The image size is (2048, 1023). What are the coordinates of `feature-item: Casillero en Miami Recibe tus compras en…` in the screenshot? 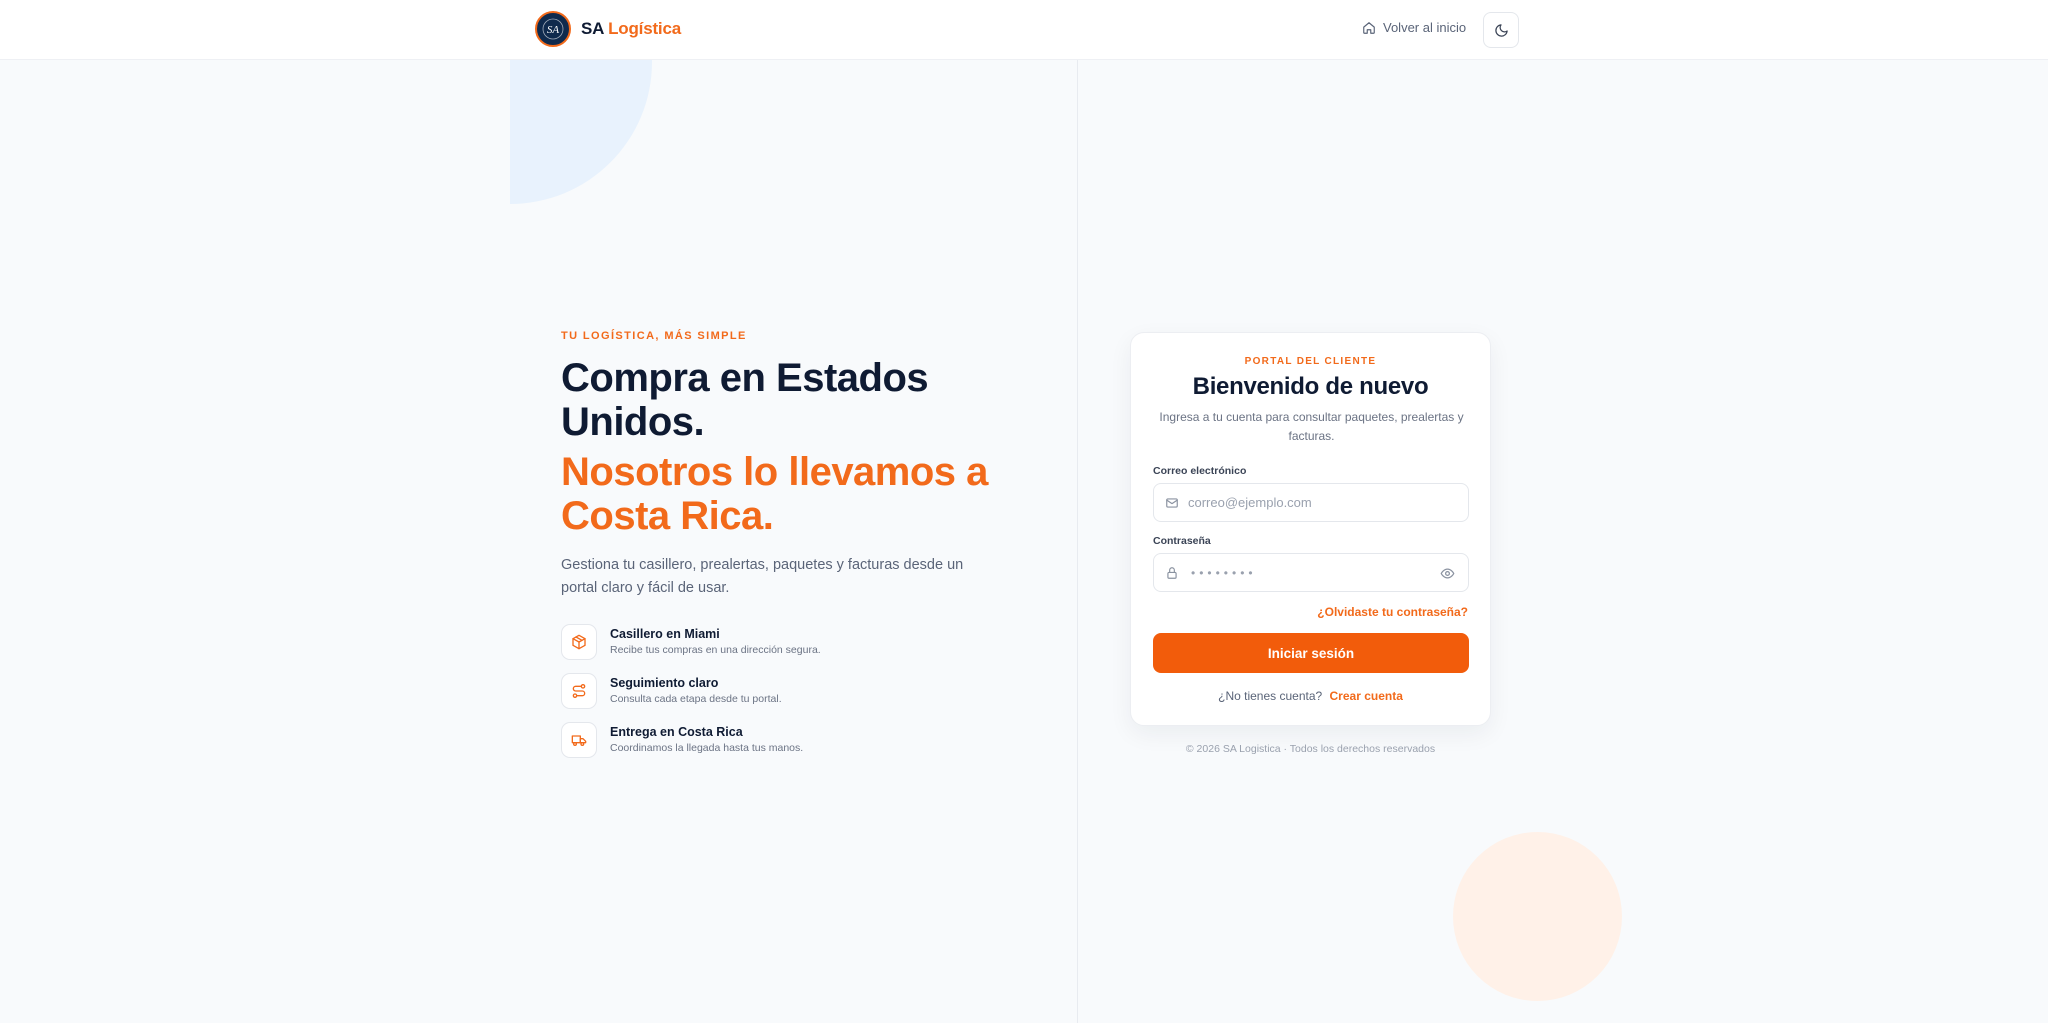 It's located at (691, 648).